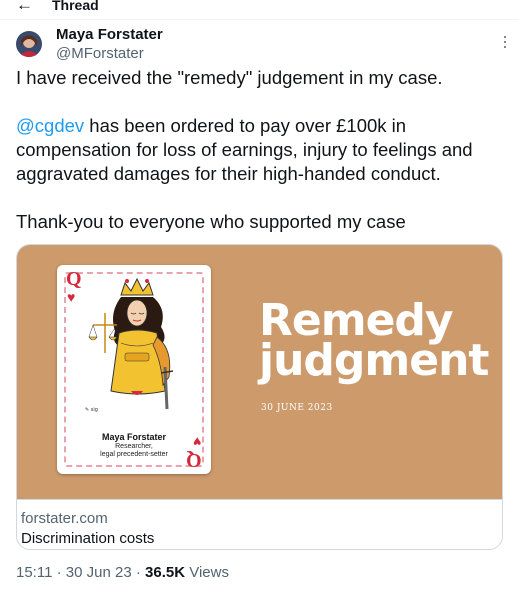 The height and width of the screenshot is (600, 518). I want to click on avatar, so click(29, 44).